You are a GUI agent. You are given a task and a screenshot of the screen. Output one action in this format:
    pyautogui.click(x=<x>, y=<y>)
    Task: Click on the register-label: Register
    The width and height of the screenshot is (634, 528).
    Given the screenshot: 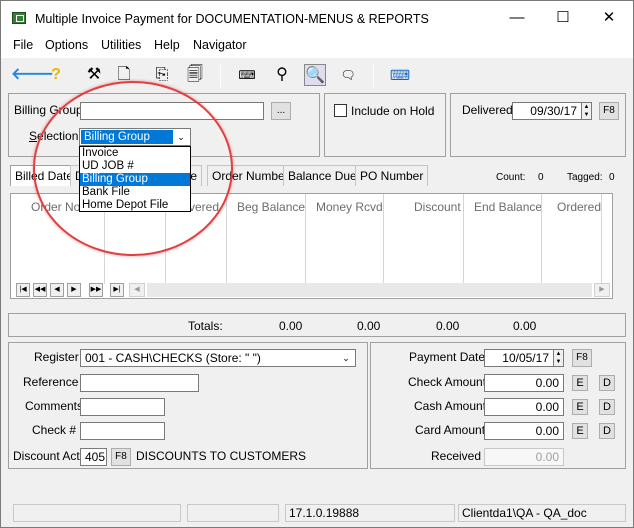 What is the action you would take?
    pyautogui.click(x=56, y=357)
    